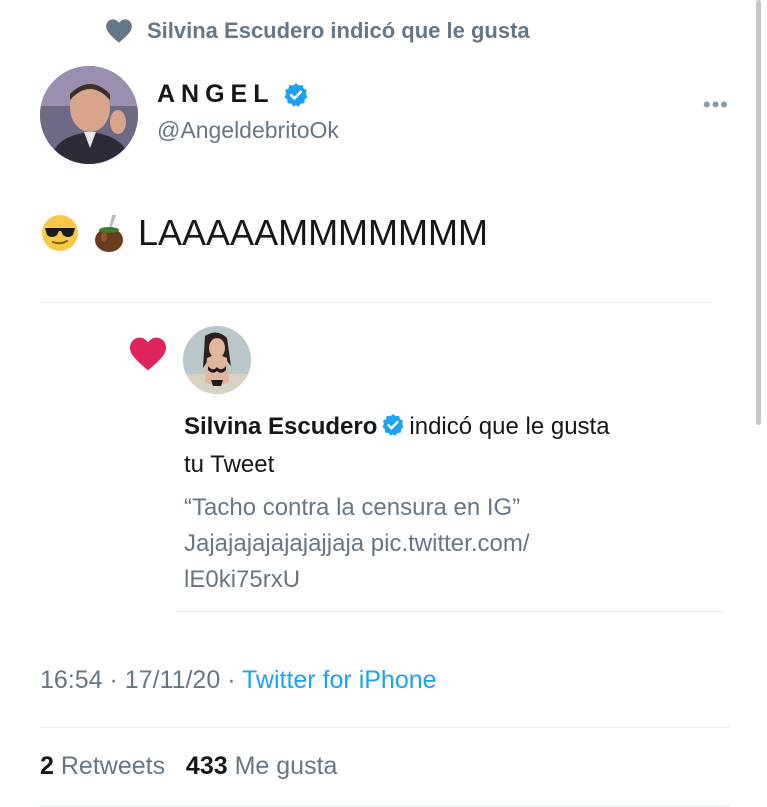 The height and width of the screenshot is (807, 767). Describe the element at coordinates (280, 426) in the screenshot. I see `liker-name: Silvina Escudero` at that location.